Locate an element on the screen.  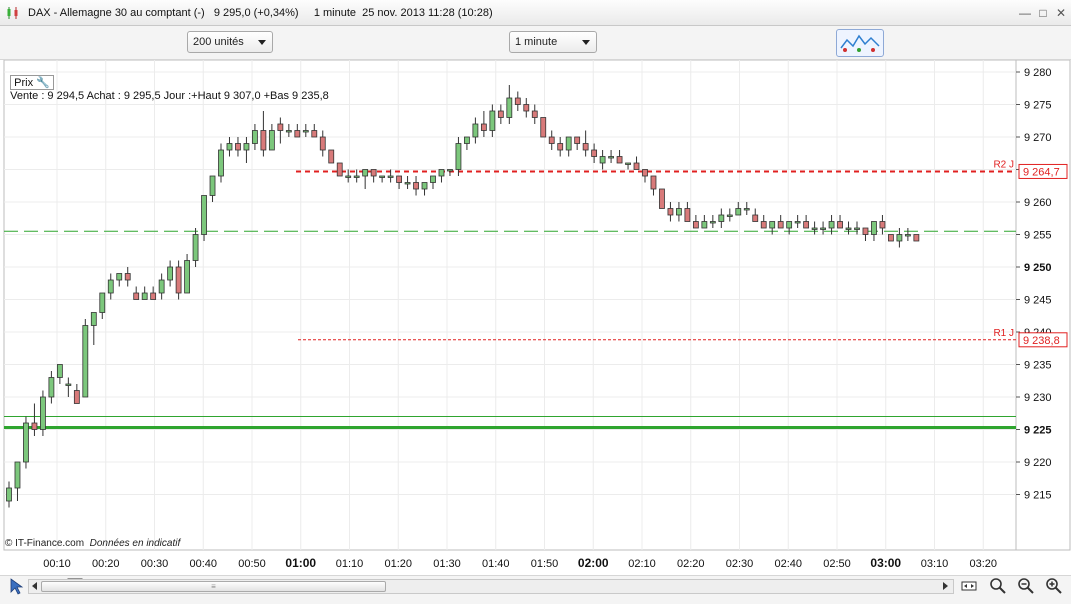
interval-select: 1 minute is located at coordinates (553, 42).